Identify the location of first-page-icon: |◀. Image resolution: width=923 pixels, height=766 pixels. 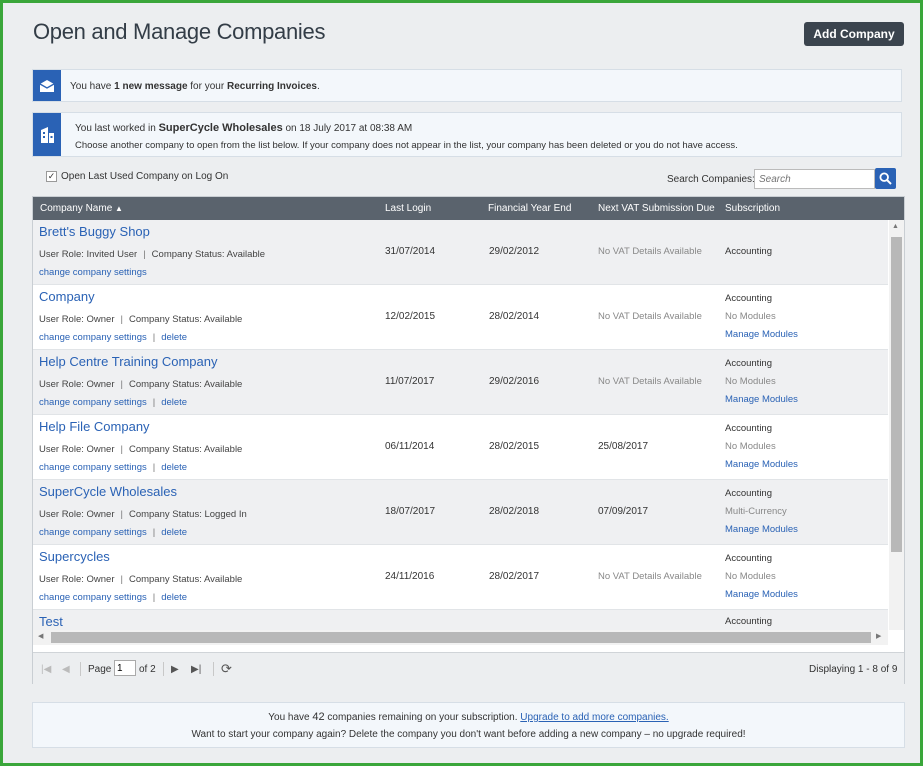
(46, 669).